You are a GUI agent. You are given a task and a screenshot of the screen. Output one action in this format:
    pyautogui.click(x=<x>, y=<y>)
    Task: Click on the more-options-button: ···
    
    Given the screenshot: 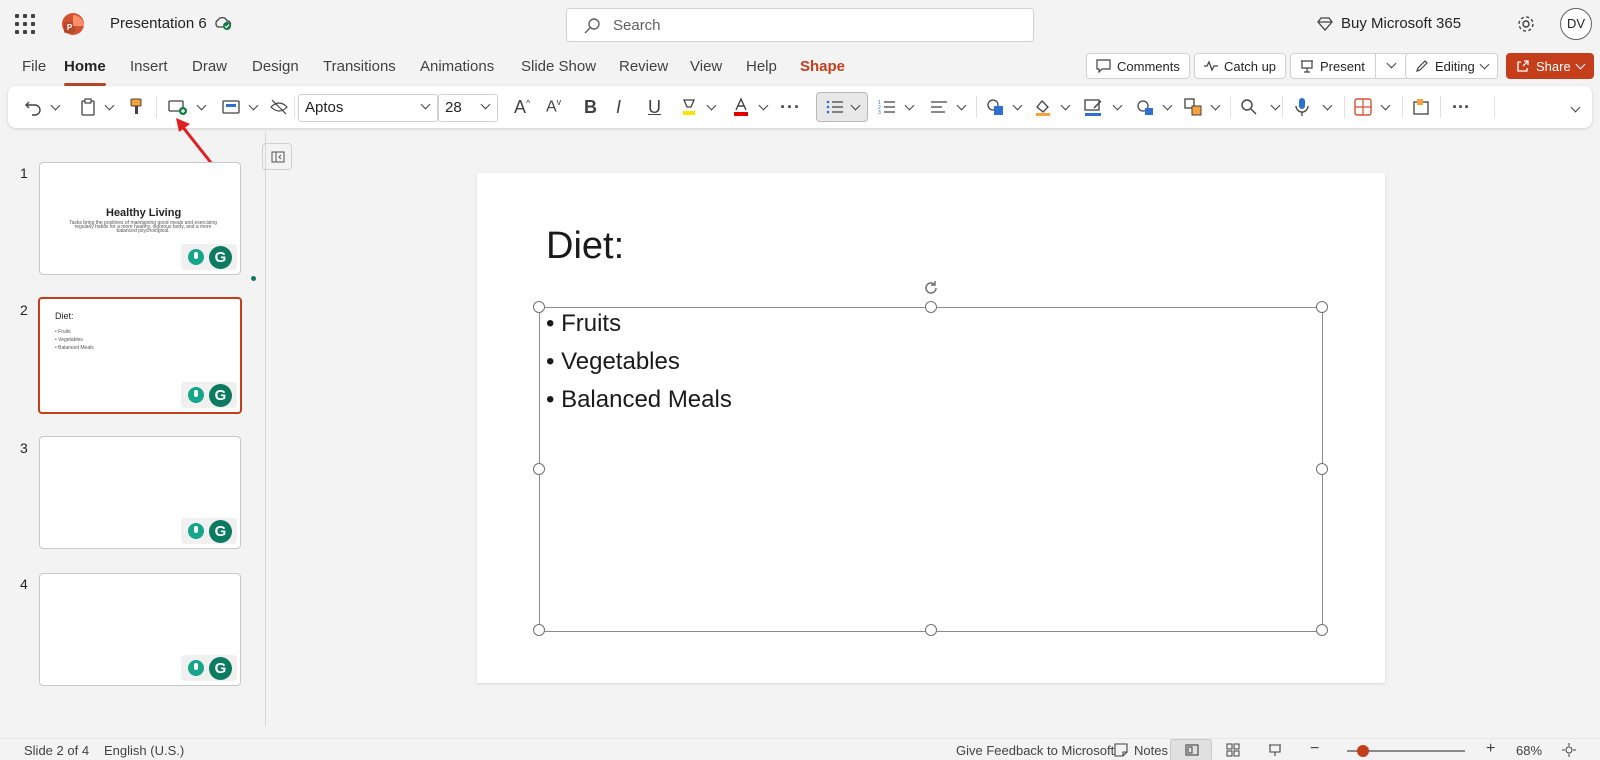 What is the action you would take?
    pyautogui.click(x=1461, y=107)
    